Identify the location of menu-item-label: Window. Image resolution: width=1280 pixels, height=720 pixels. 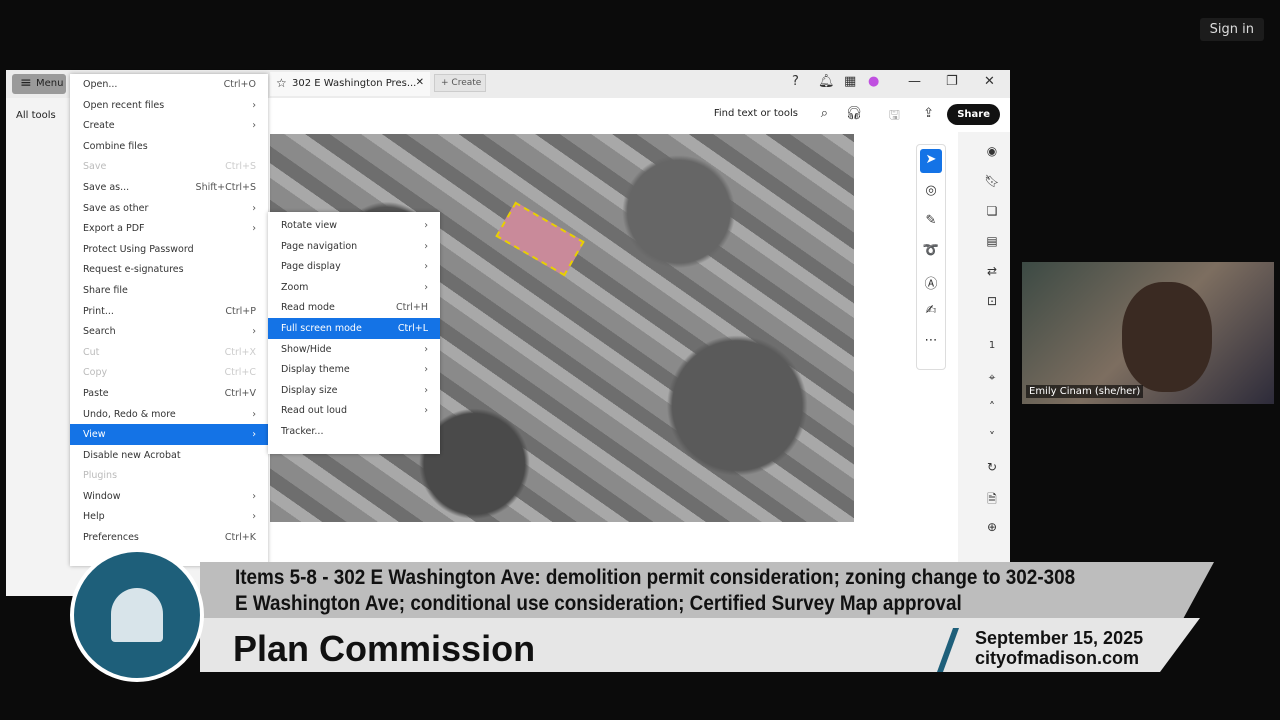
(102, 496).